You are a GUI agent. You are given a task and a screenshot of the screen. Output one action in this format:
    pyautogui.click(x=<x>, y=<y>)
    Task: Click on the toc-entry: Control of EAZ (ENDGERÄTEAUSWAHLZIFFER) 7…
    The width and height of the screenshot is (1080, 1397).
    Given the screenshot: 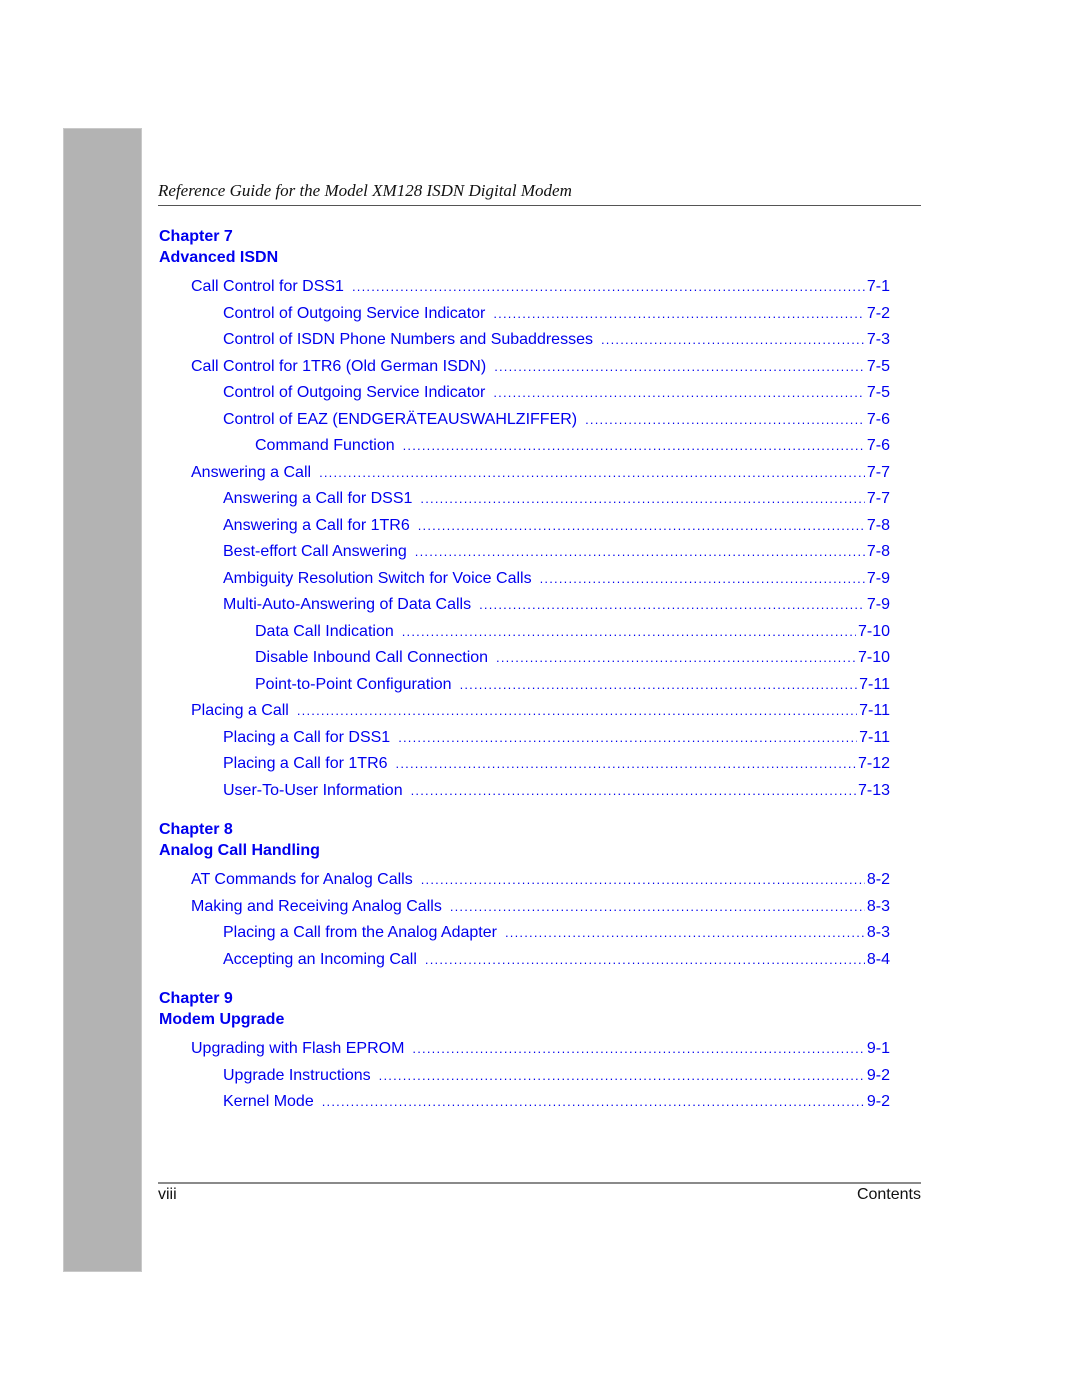 What is the action you would take?
    pyautogui.click(x=556, y=420)
    